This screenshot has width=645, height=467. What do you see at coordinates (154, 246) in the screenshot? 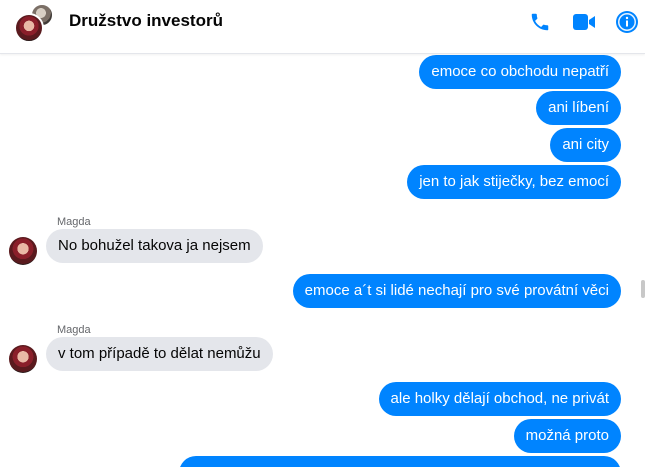
I see `message-bubble-incoming: No bohužel takova ja nejsem` at bounding box center [154, 246].